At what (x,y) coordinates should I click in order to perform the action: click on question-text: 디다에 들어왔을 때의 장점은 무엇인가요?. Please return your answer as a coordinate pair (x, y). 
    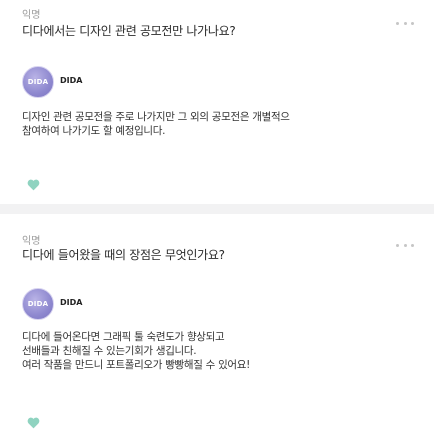
    Looking at the image, I should click on (123, 255).